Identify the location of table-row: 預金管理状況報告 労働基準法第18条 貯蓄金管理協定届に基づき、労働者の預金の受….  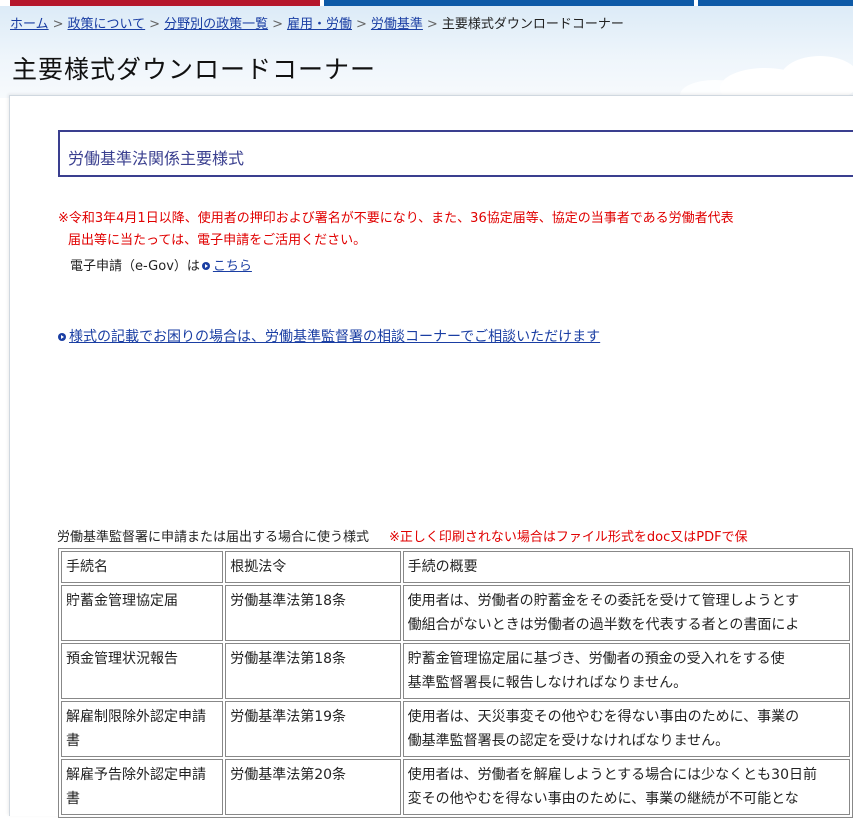
(455, 671).